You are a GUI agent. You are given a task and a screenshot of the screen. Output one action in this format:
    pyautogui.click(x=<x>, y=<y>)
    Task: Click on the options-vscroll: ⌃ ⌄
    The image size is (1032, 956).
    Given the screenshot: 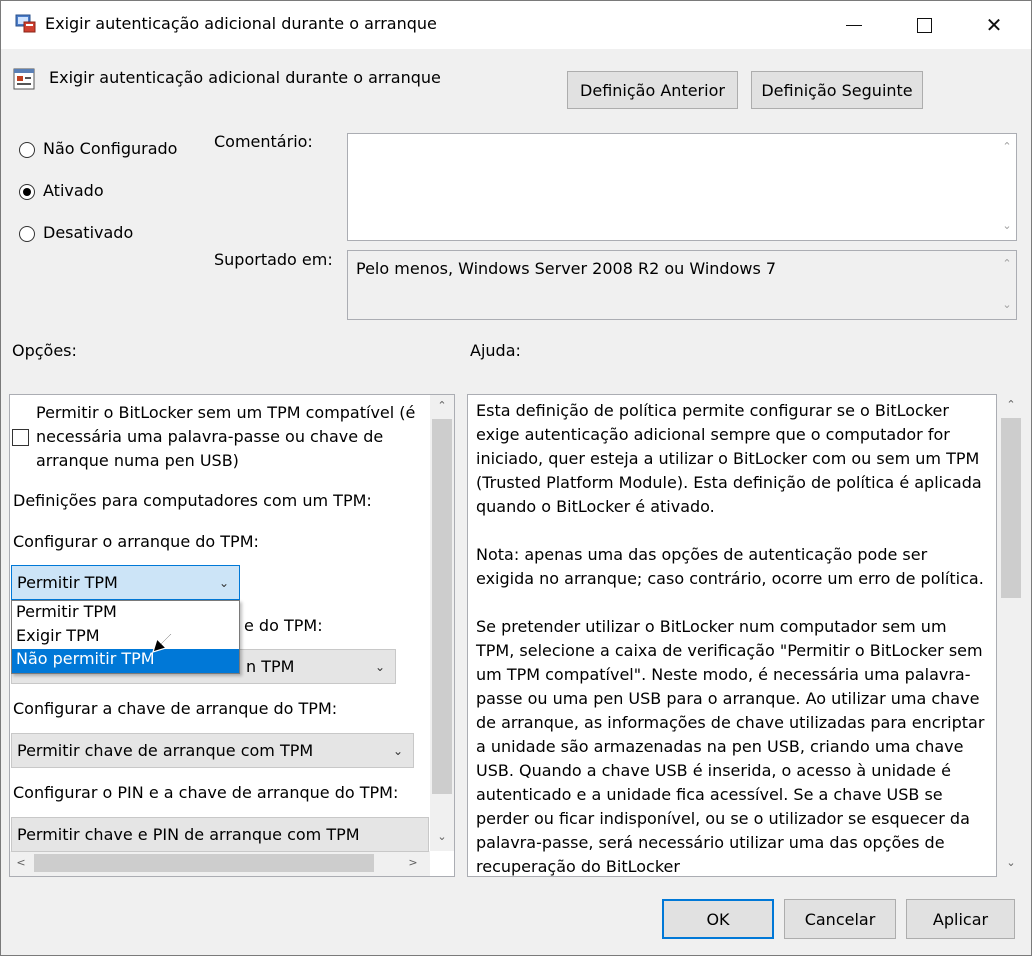 What is the action you would take?
    pyautogui.click(x=442, y=623)
    